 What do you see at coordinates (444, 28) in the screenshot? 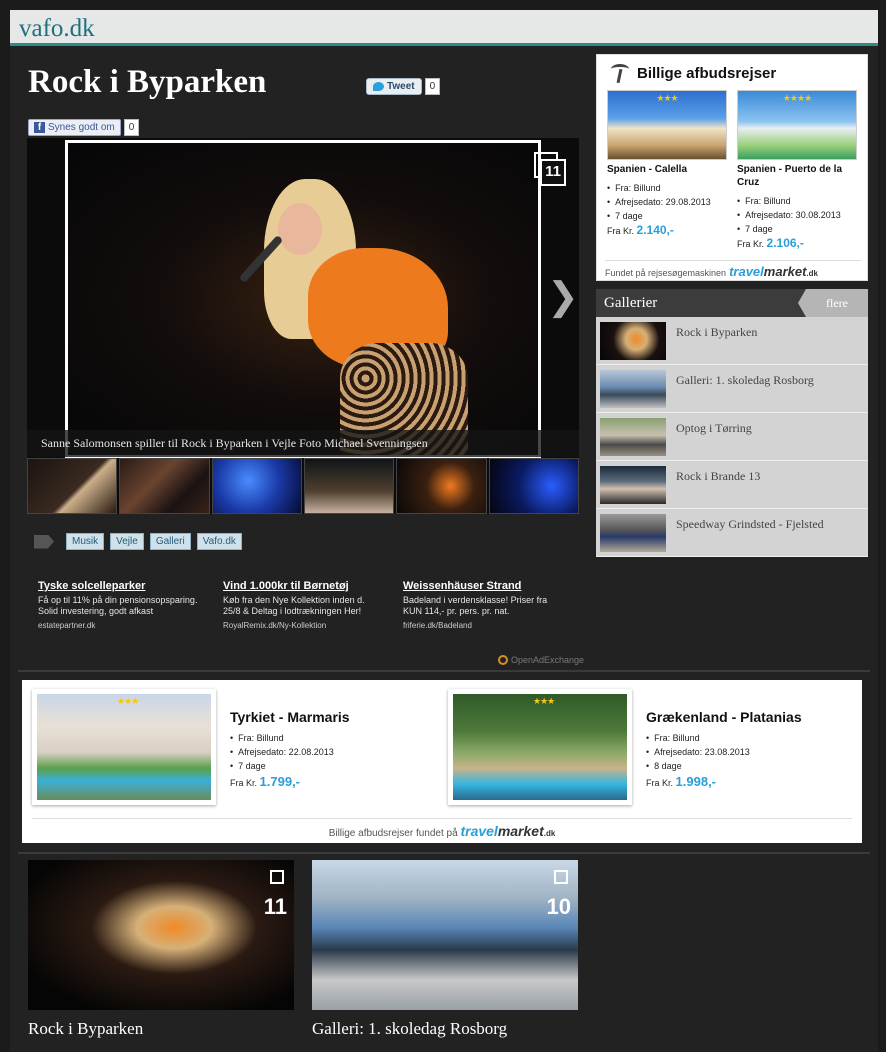
I see `top-bar: vafo.dk` at bounding box center [444, 28].